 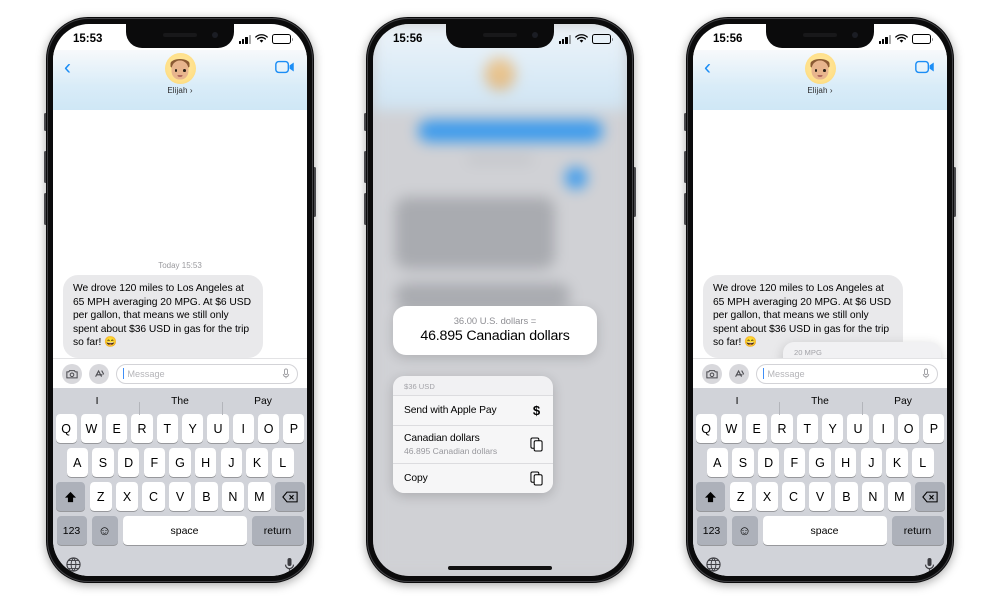 I want to click on menu-item-send-apple-pay: Send with Apple Pay $, so click(x=473, y=410).